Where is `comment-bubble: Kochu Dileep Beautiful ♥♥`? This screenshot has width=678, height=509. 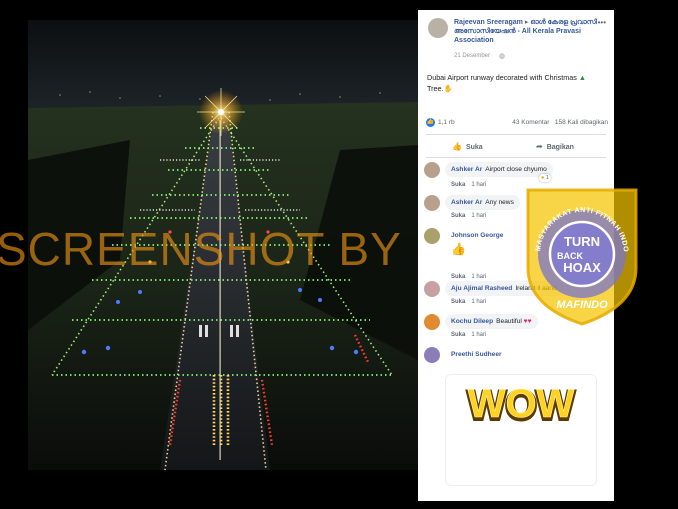 comment-bubble: Kochu Dileep Beautiful ♥♥ is located at coordinates (491, 321).